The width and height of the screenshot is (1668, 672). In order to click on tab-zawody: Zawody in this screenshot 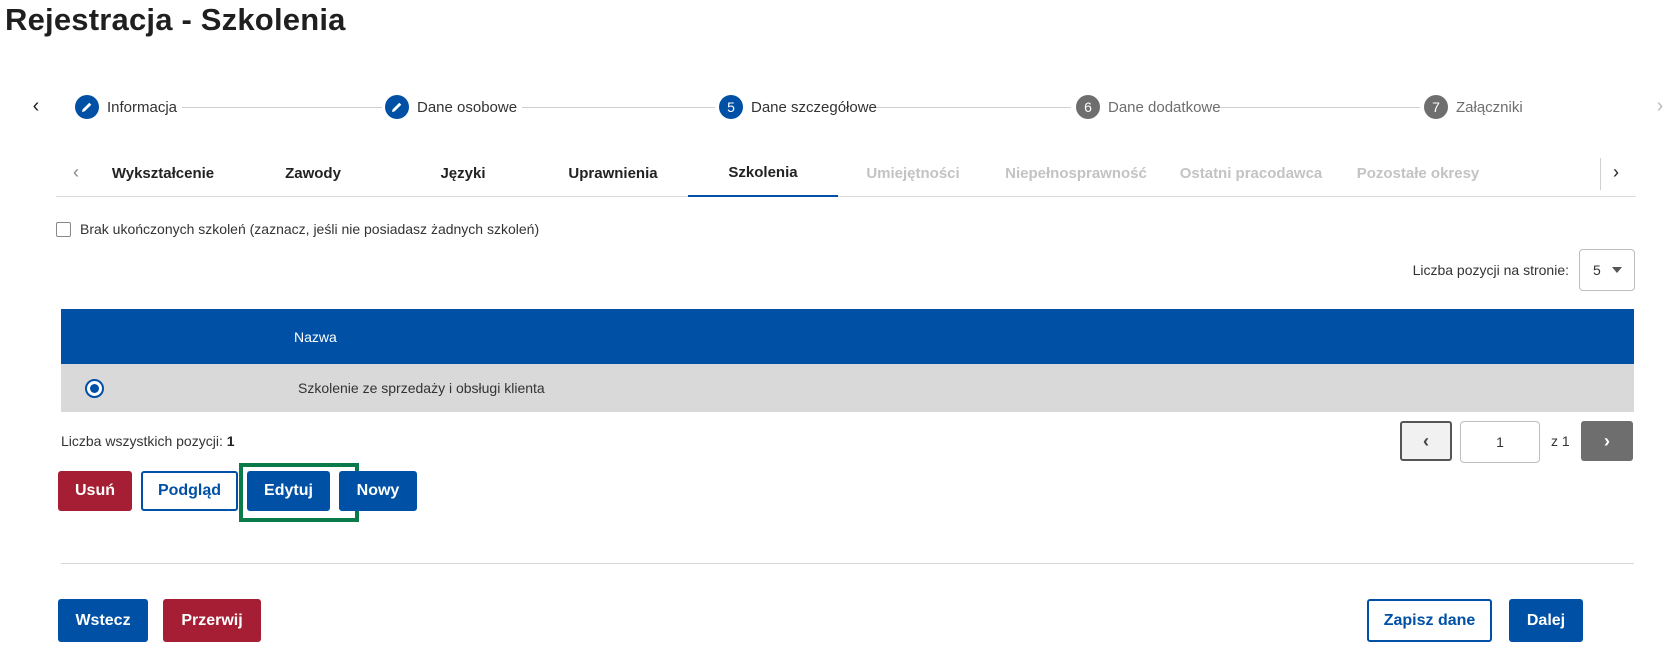, I will do `click(313, 173)`.